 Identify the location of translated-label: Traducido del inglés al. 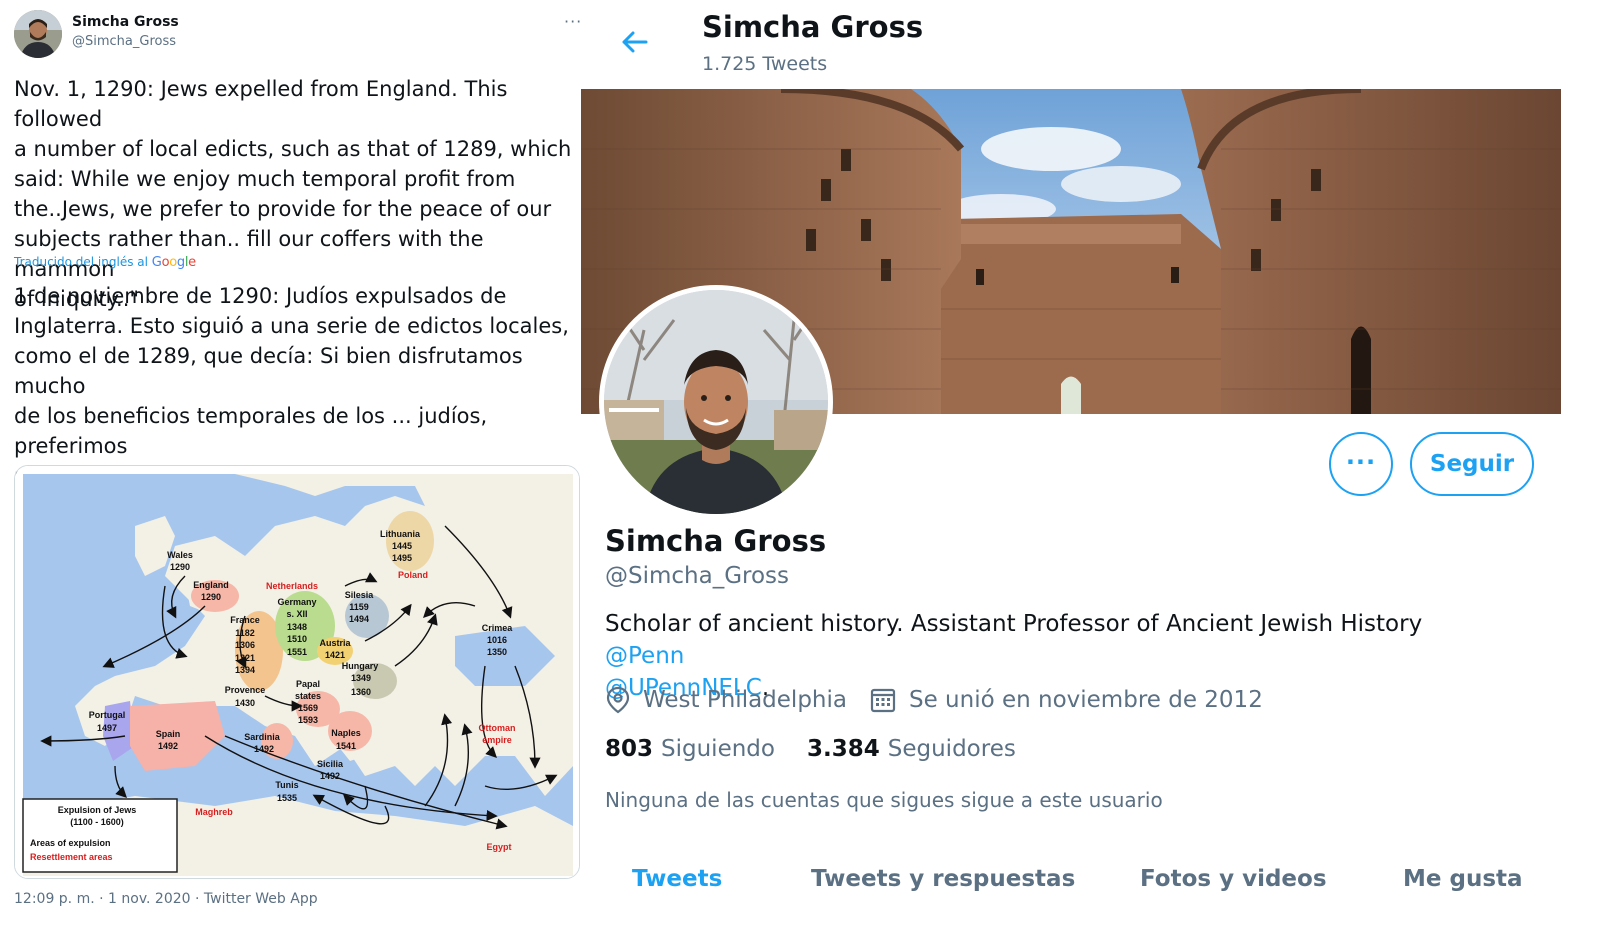
(81, 262).